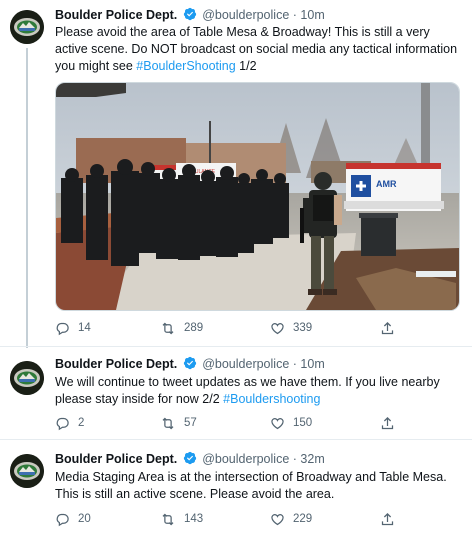 The image size is (472, 534). Describe the element at coordinates (194, 328) in the screenshot. I see `retweet-count: 289` at that location.